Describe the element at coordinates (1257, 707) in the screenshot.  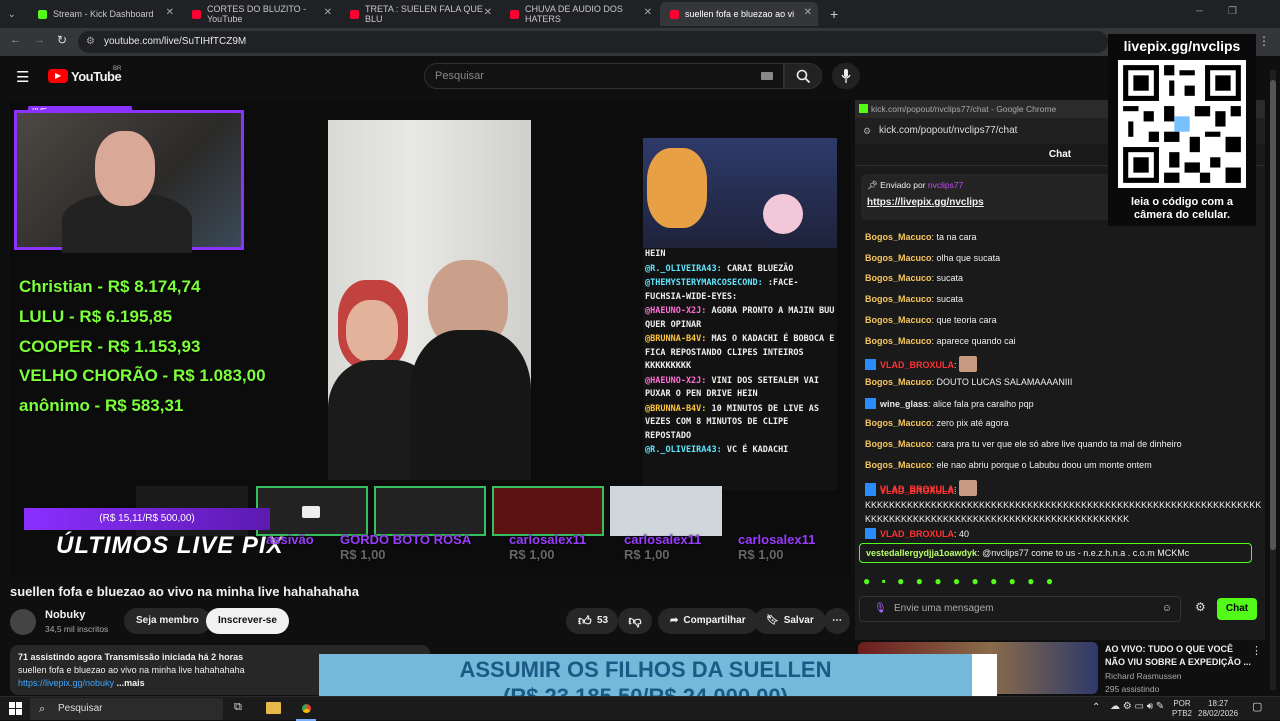
I see `notifications-icon: ▢` at that location.